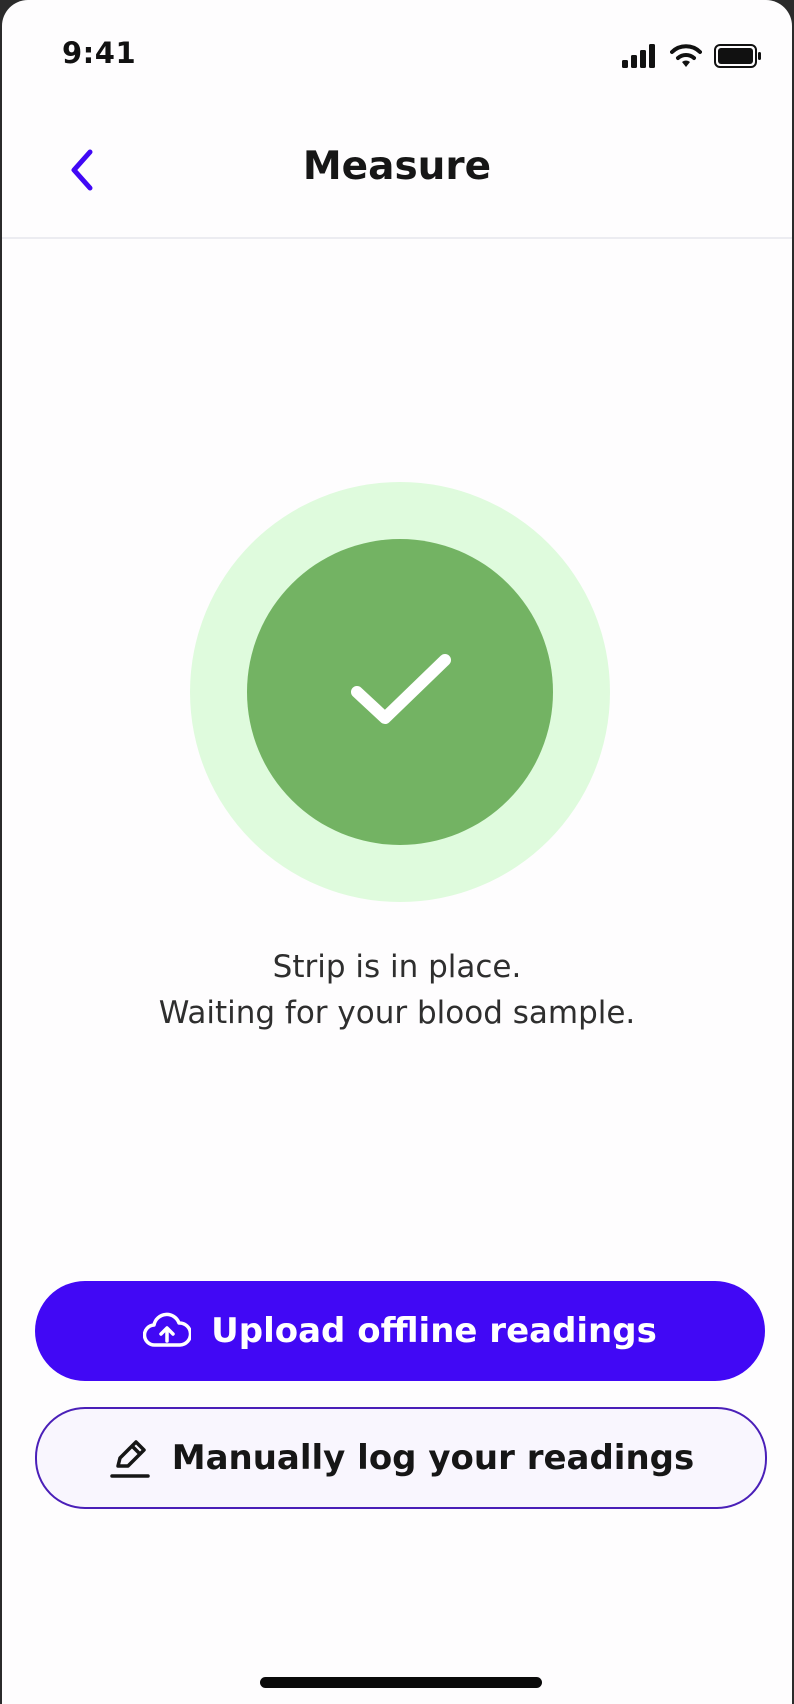 The image size is (794, 1704). Describe the element at coordinates (129, 1459) in the screenshot. I see `pencil-icon` at that location.